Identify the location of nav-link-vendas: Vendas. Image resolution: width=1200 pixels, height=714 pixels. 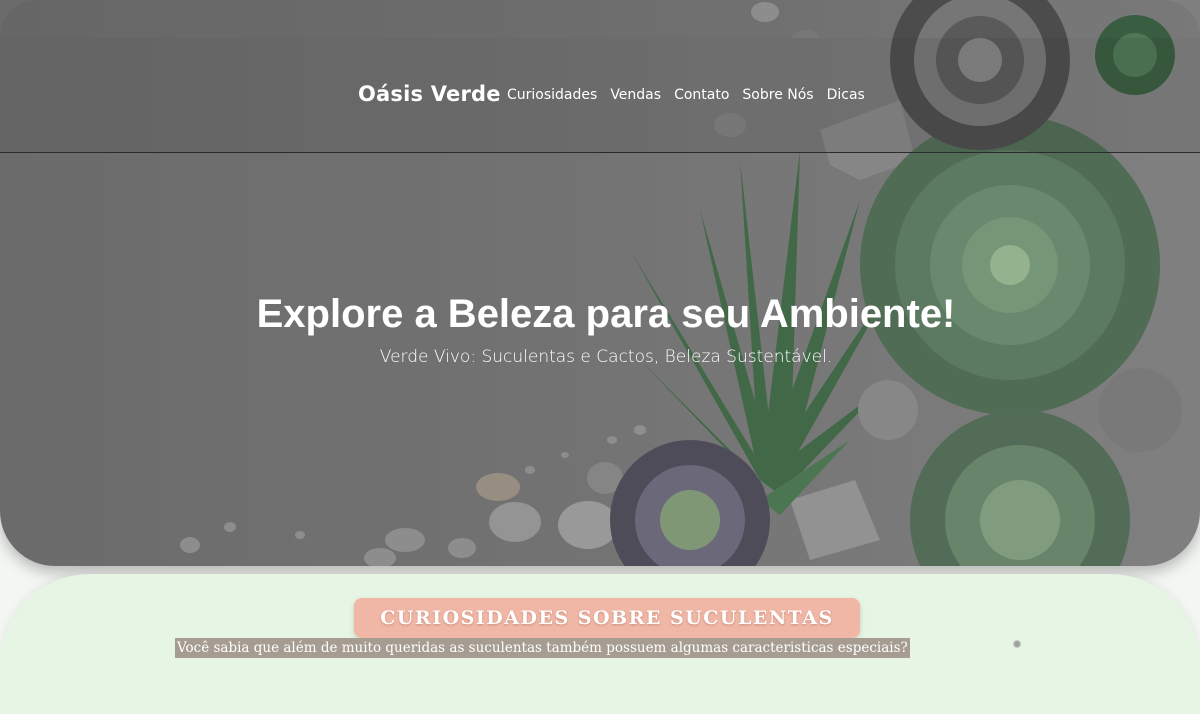
(635, 95).